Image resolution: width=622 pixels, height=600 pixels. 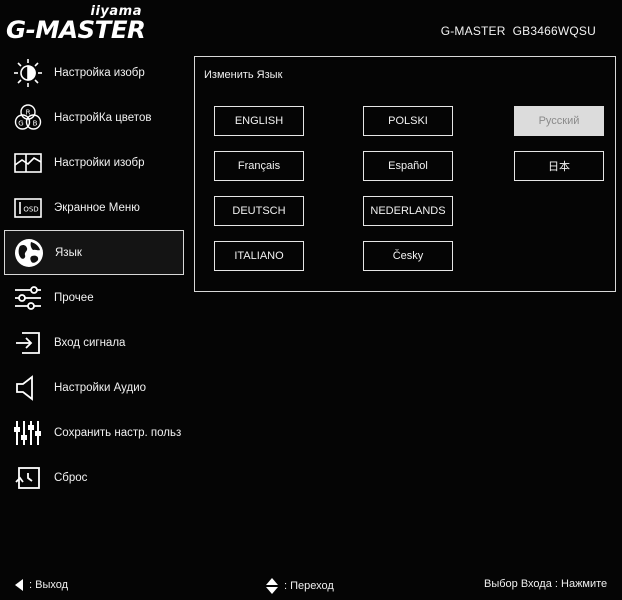 What do you see at coordinates (259, 166) in the screenshot?
I see `language-option-francais: Français` at bounding box center [259, 166].